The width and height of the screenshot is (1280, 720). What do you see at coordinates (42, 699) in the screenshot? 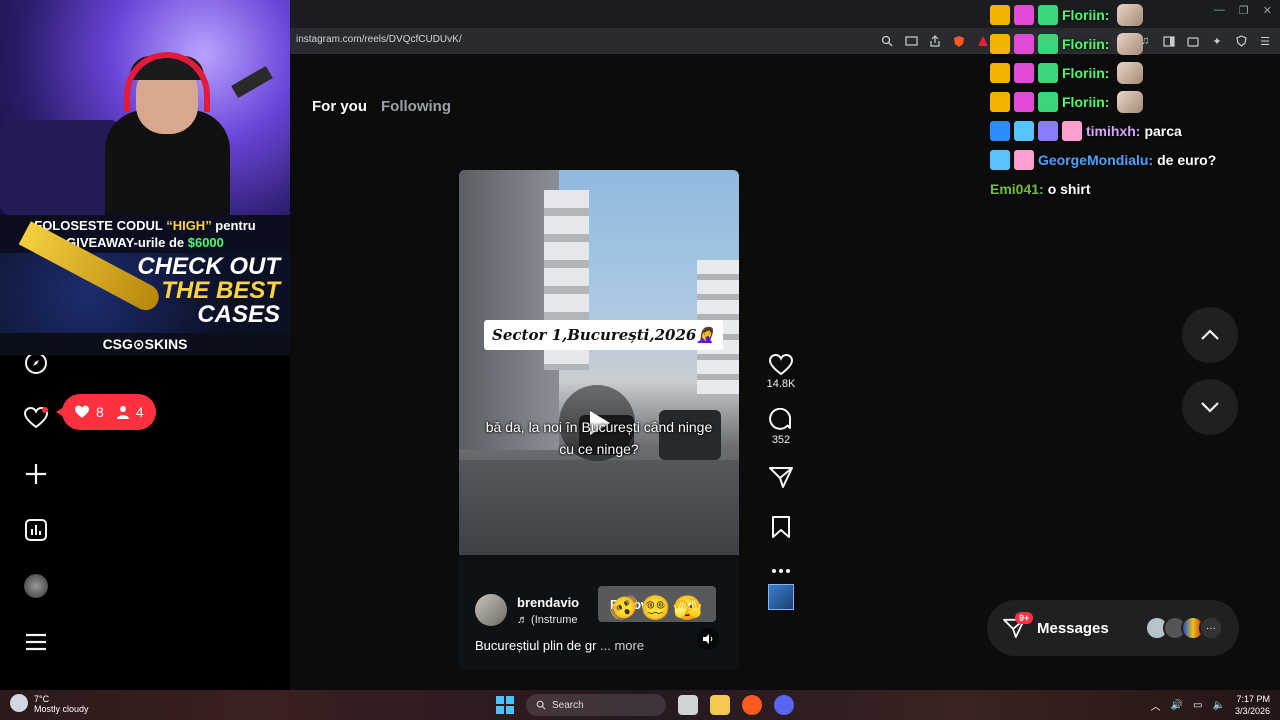
I see `temperature: 7°C` at bounding box center [42, 699].